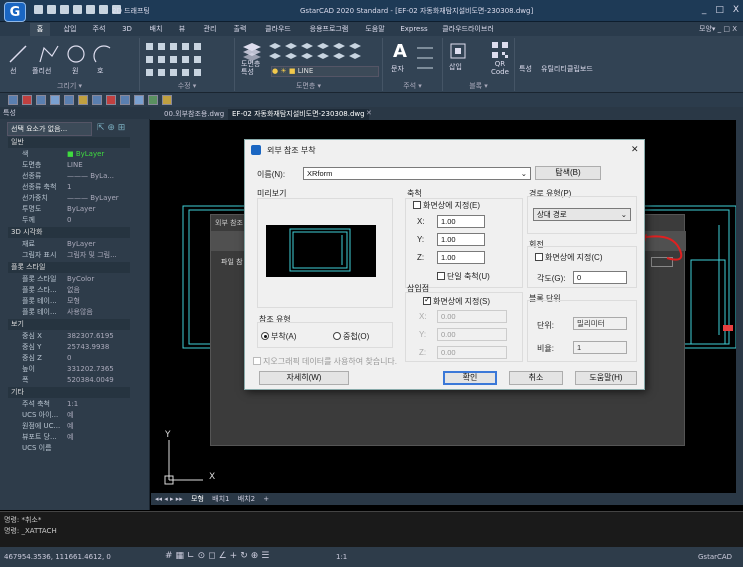 The height and width of the screenshot is (567, 743). What do you see at coordinates (69, 380) in the screenshot?
I see `property-row: 폭 520384.0049` at bounding box center [69, 380].